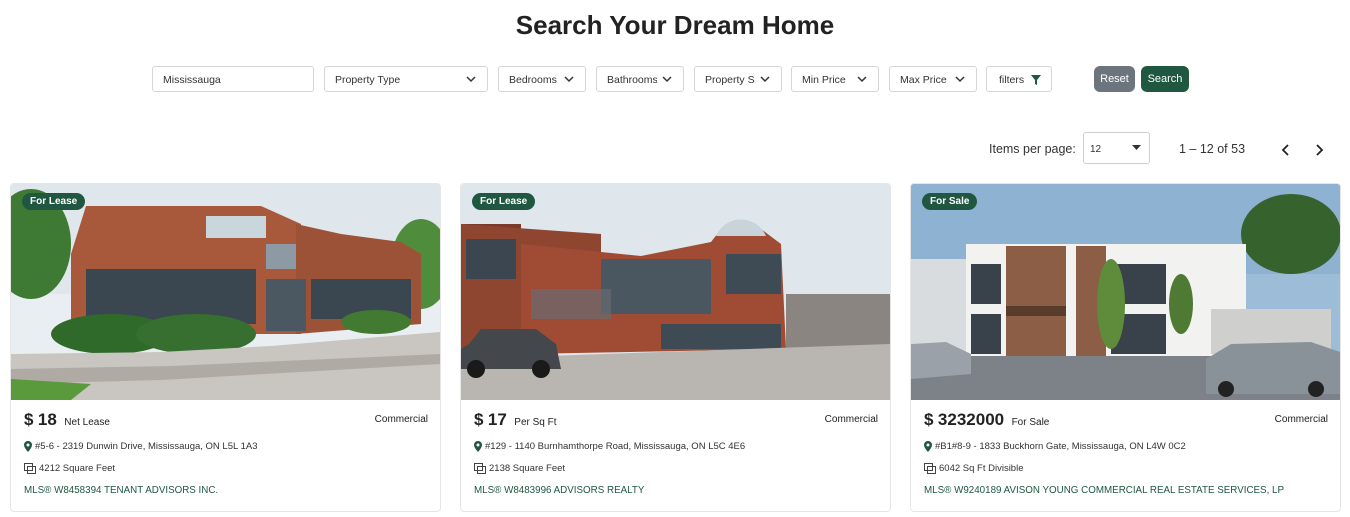  What do you see at coordinates (368, 80) in the screenshot?
I see `property-type-label: Property Type` at bounding box center [368, 80].